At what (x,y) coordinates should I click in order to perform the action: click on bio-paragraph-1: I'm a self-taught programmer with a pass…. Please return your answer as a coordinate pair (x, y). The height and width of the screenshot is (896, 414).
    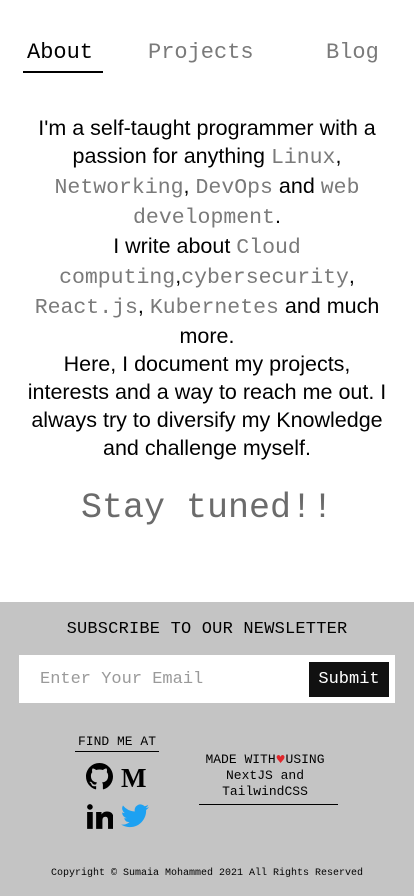
    Looking at the image, I should click on (207, 173).